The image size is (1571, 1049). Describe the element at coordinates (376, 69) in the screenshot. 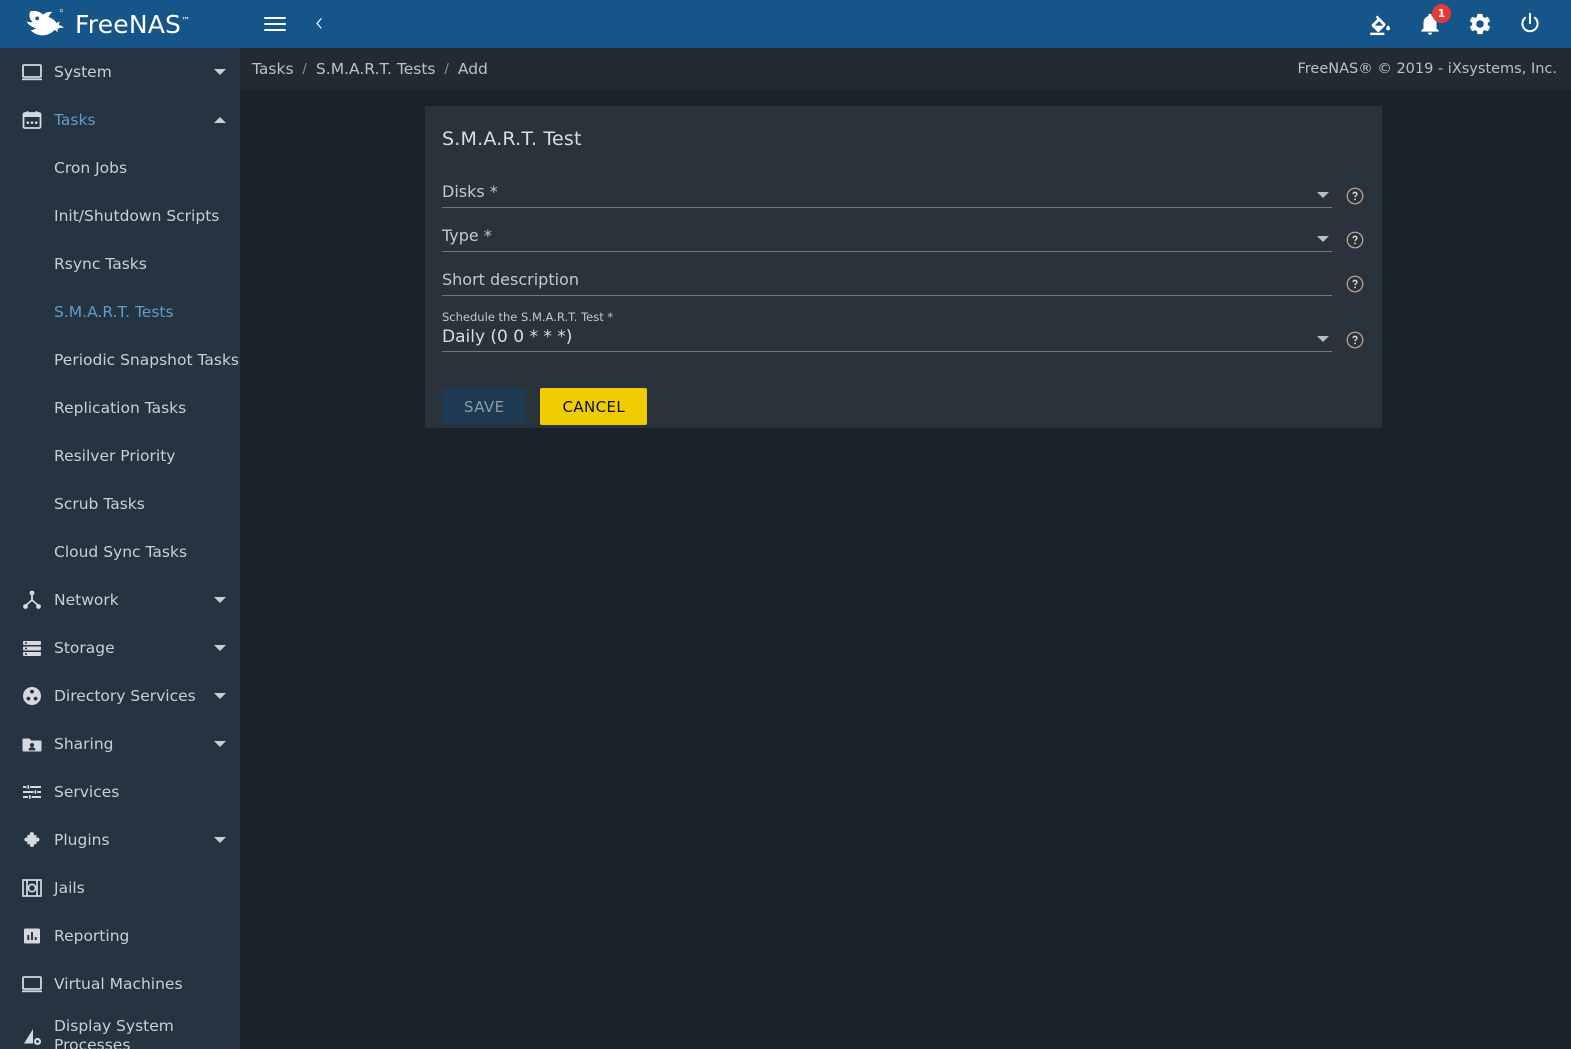

I see `breadcrumb-item-smart-tests: S.M.A.R.T. Tests` at that location.